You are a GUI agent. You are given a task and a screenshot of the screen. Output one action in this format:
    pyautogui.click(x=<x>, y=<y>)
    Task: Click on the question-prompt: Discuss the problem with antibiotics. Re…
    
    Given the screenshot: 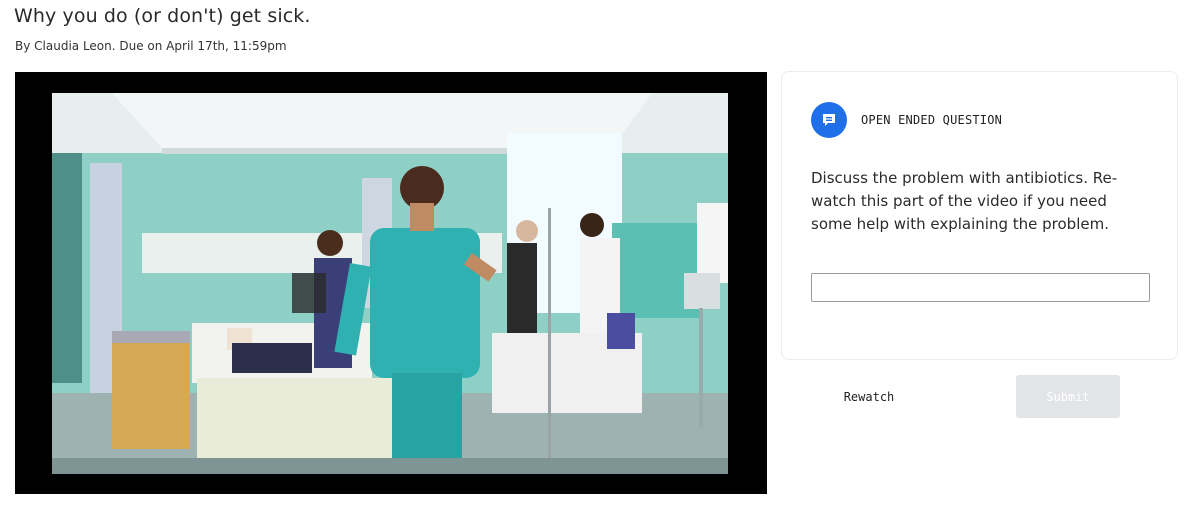 What is the action you would take?
    pyautogui.click(x=964, y=201)
    